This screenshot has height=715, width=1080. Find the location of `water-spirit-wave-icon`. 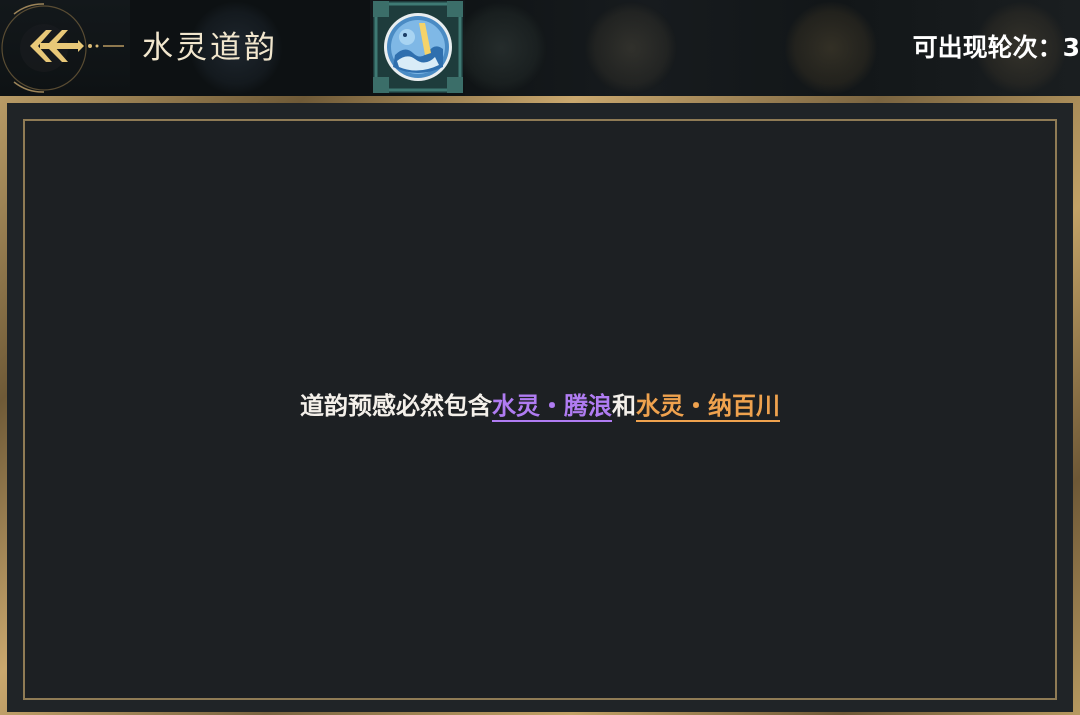

water-spirit-wave-icon is located at coordinates (418, 47).